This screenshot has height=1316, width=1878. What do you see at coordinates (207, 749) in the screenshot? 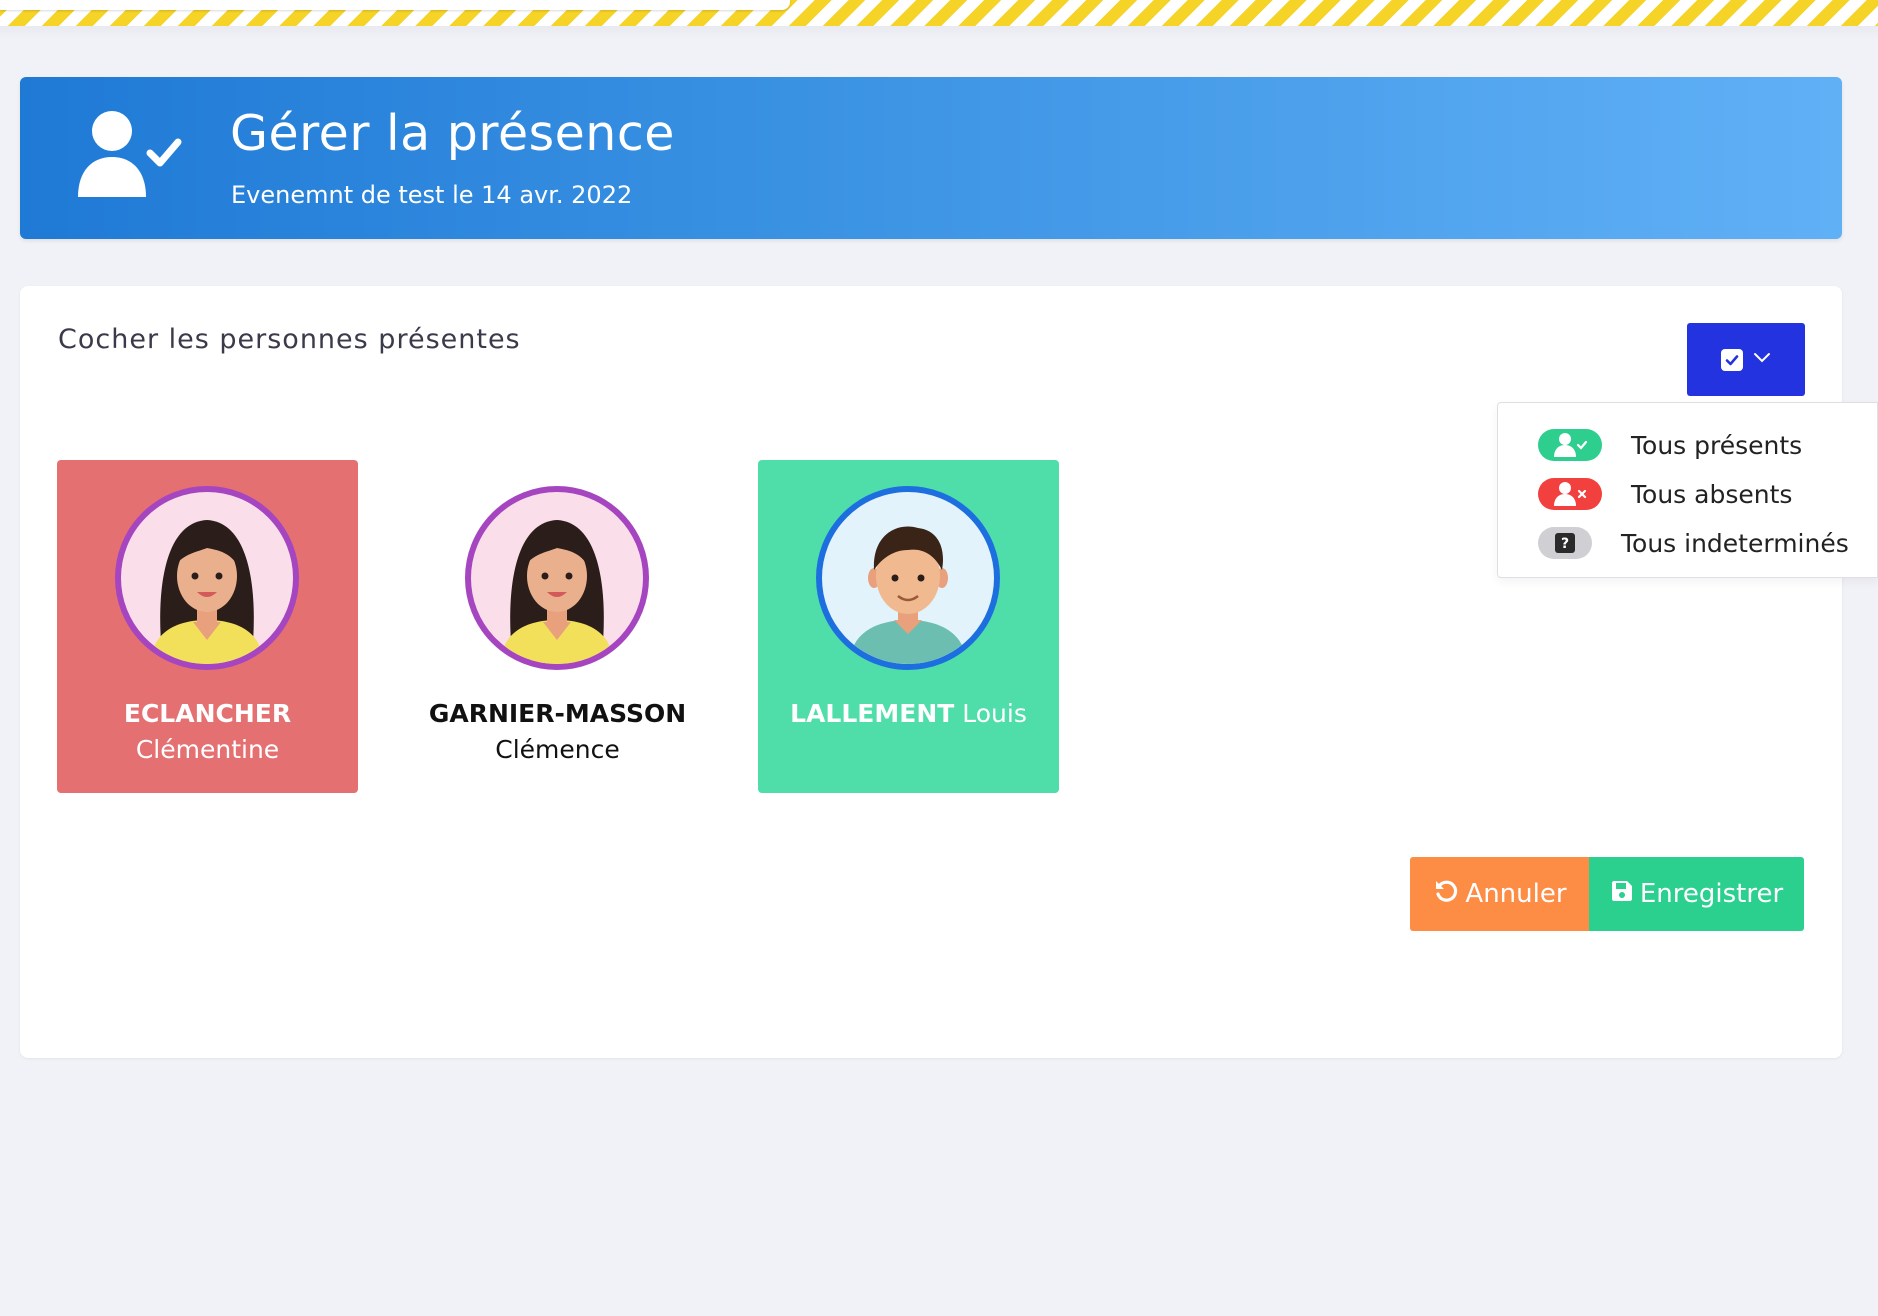
I see `person-firstname: Clémentine` at bounding box center [207, 749].